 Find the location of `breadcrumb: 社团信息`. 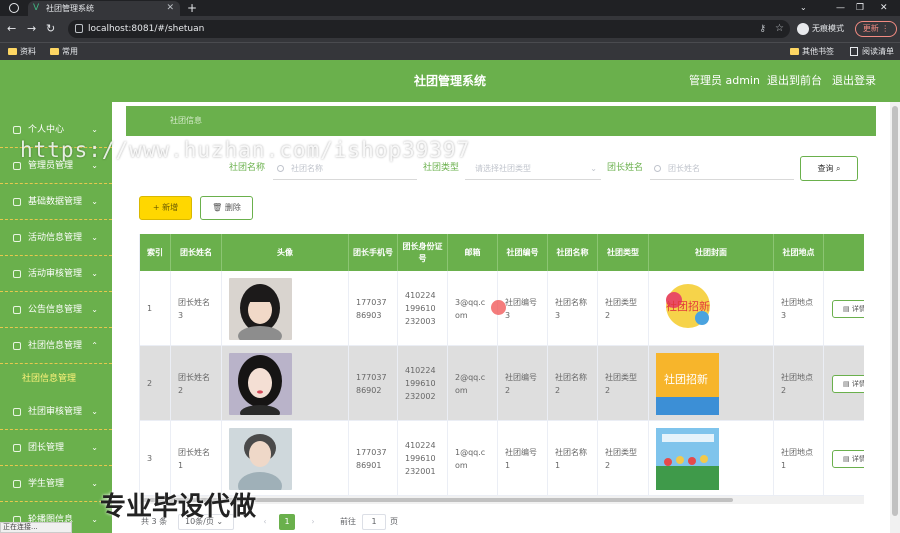

breadcrumb: 社团信息 is located at coordinates (186, 121).